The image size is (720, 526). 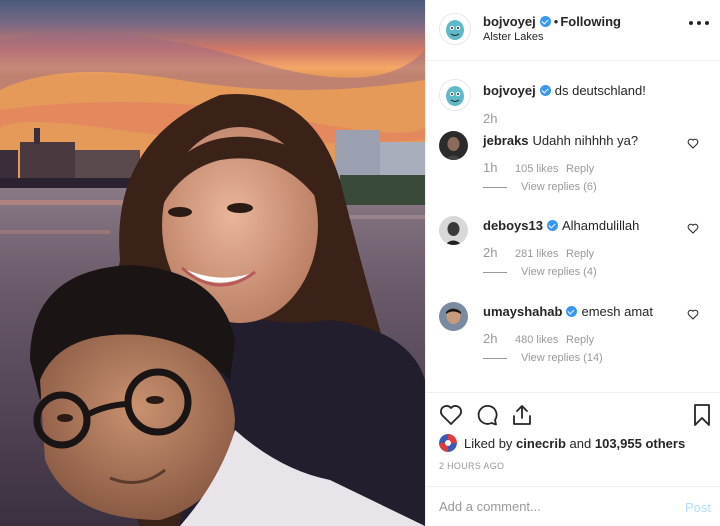 I want to click on post-timestamp: 2 HOURS AGO, so click(x=471, y=466).